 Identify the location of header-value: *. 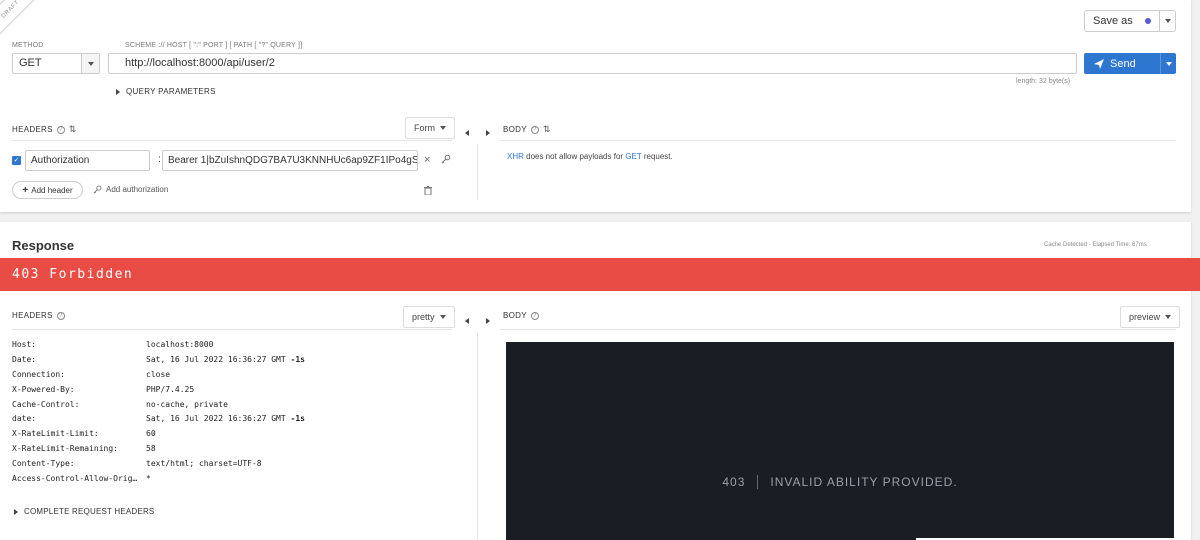
(148, 478).